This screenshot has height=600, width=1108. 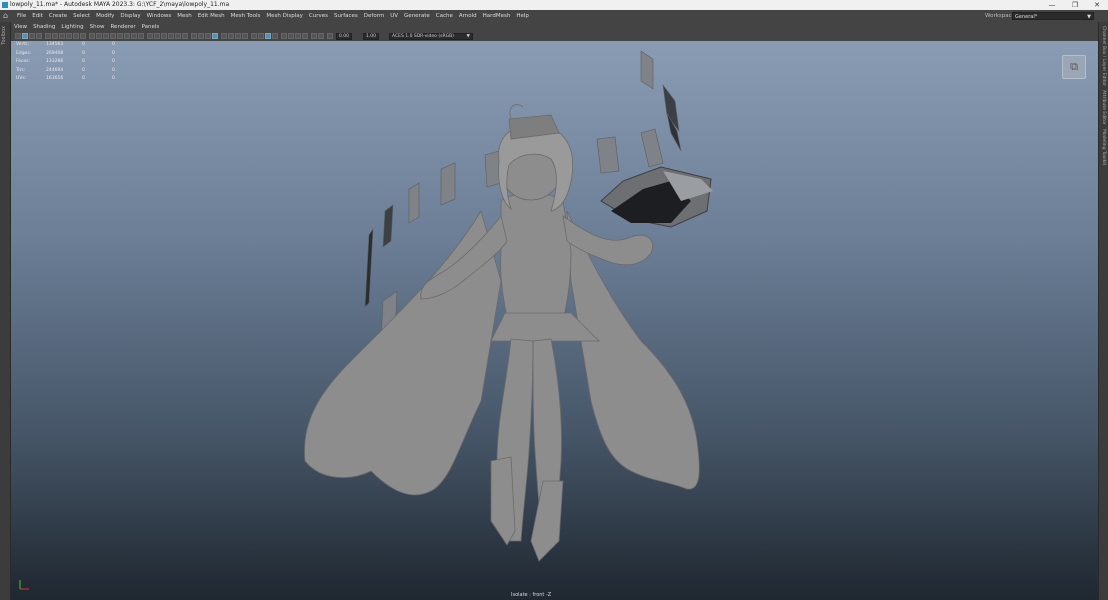 I want to click on panel-menu-panels: Panels, so click(x=151, y=27).